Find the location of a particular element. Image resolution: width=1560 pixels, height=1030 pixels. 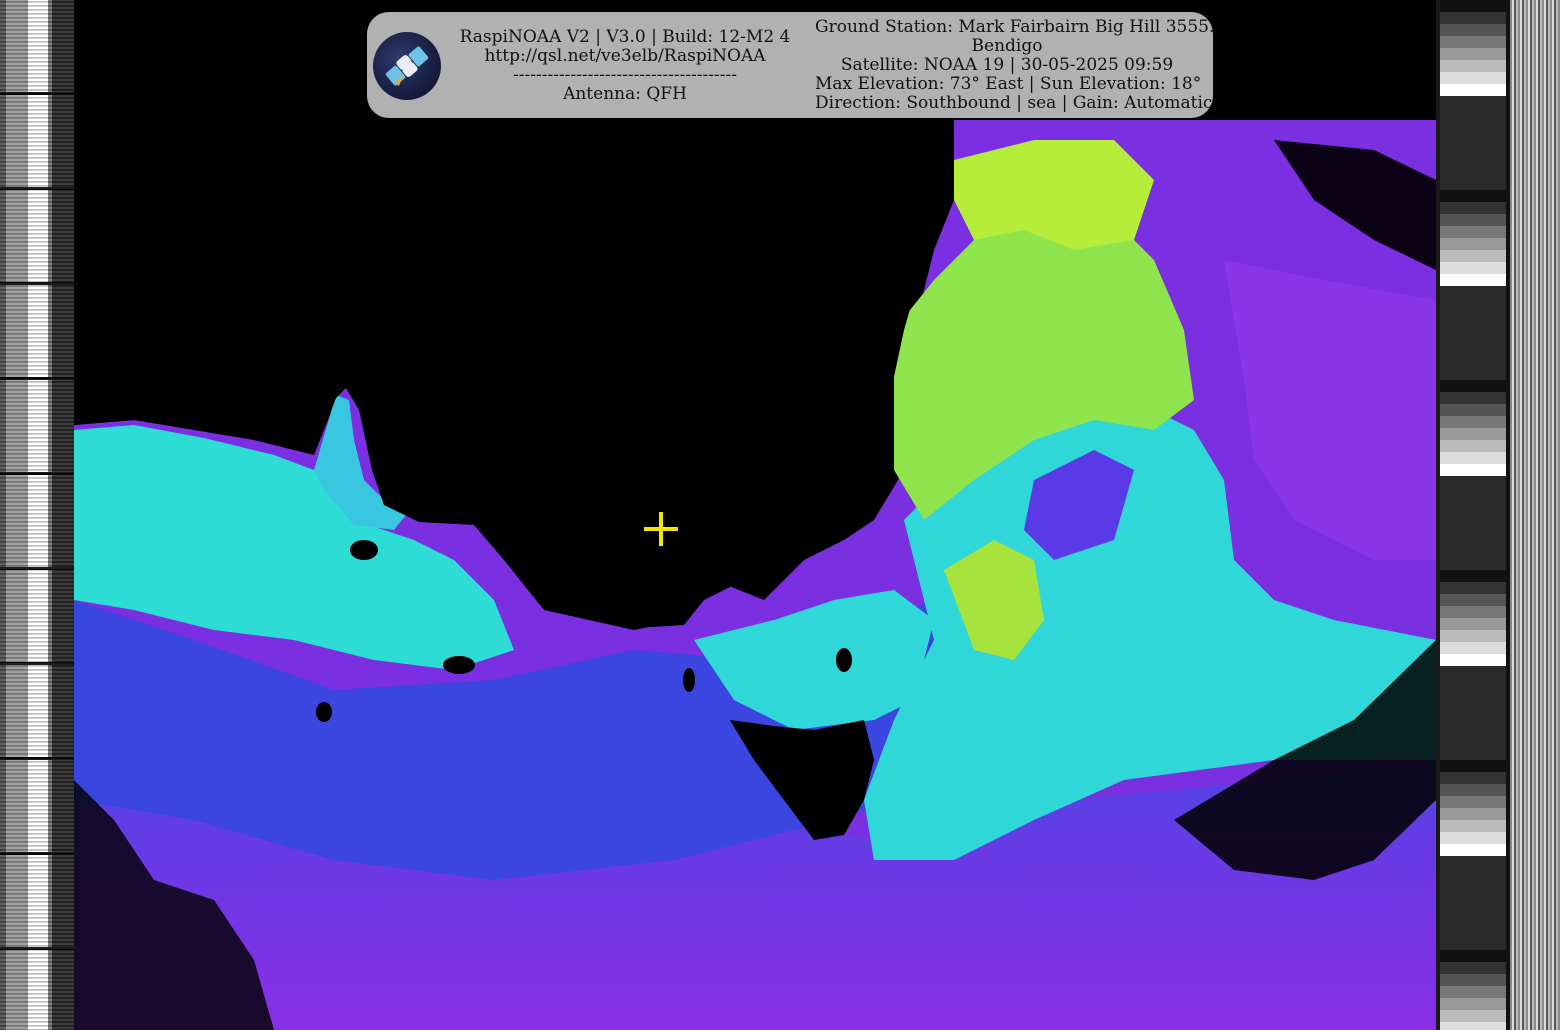

crosshair-icon is located at coordinates (661, 529).